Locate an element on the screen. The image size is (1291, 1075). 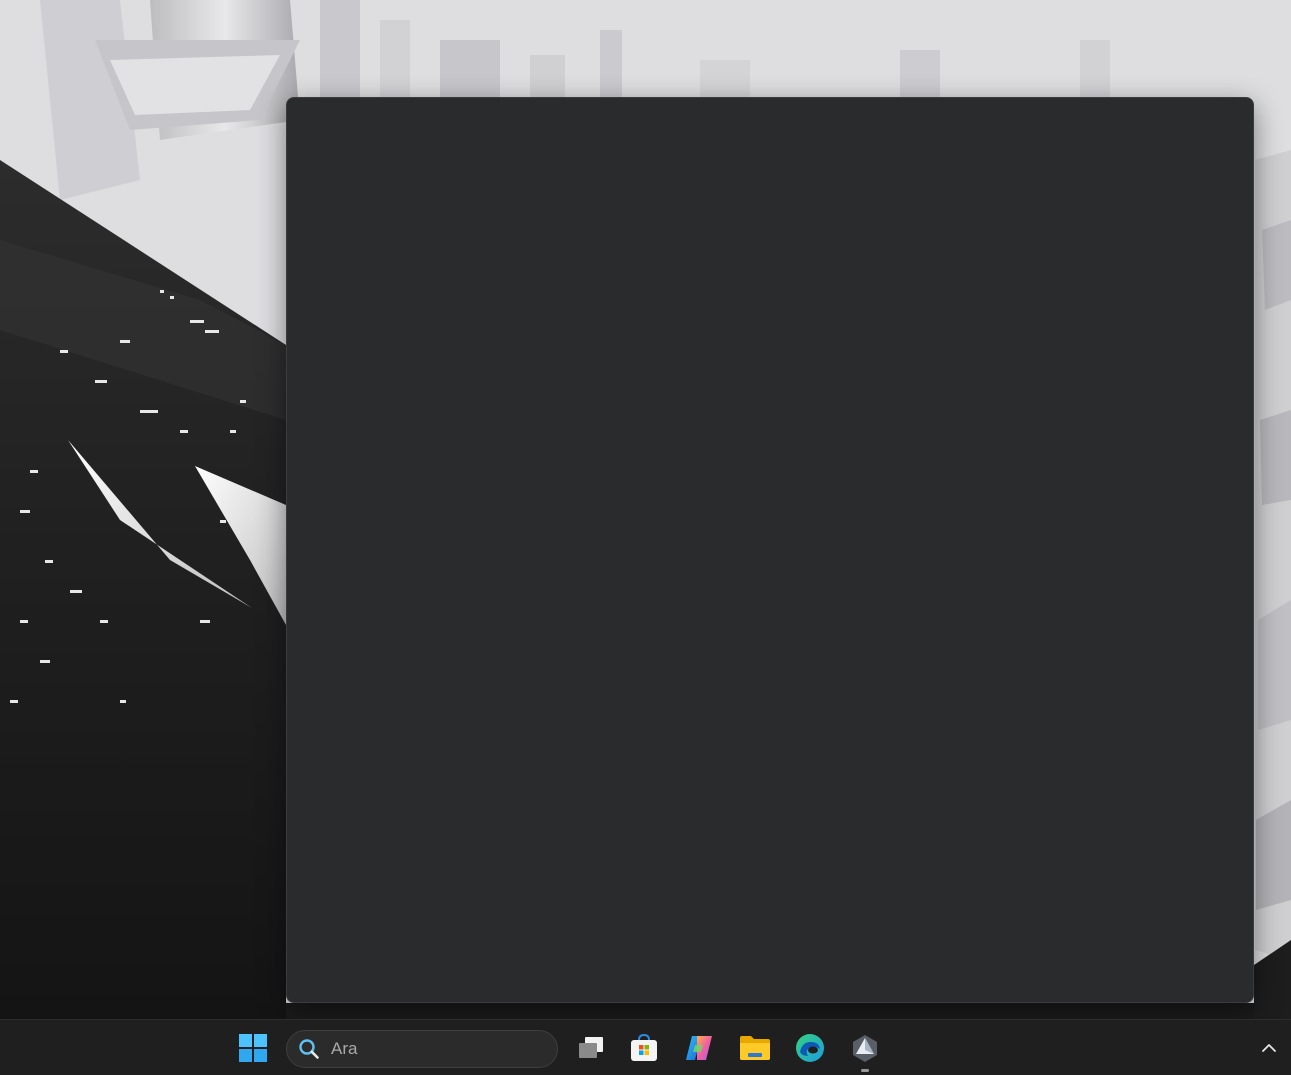
running-indicator is located at coordinates (865, 1070).